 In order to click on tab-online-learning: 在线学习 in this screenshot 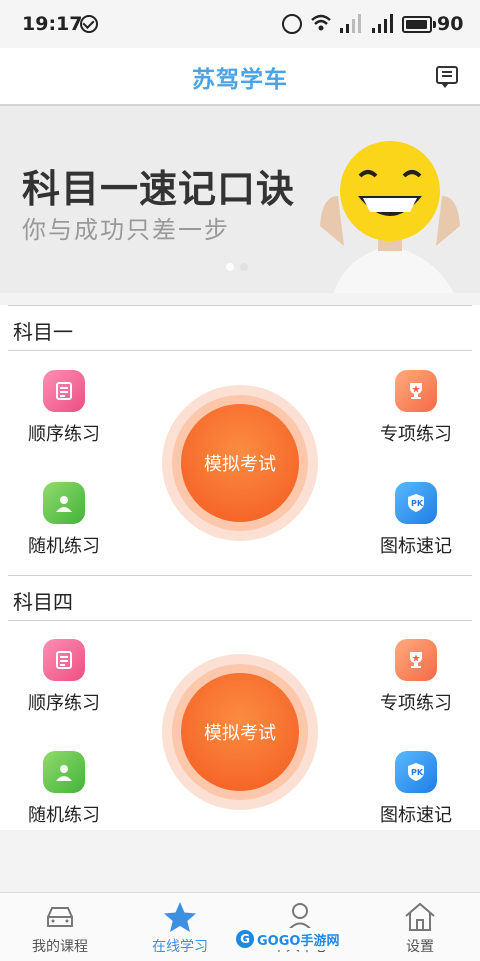, I will do `click(180, 927)`.